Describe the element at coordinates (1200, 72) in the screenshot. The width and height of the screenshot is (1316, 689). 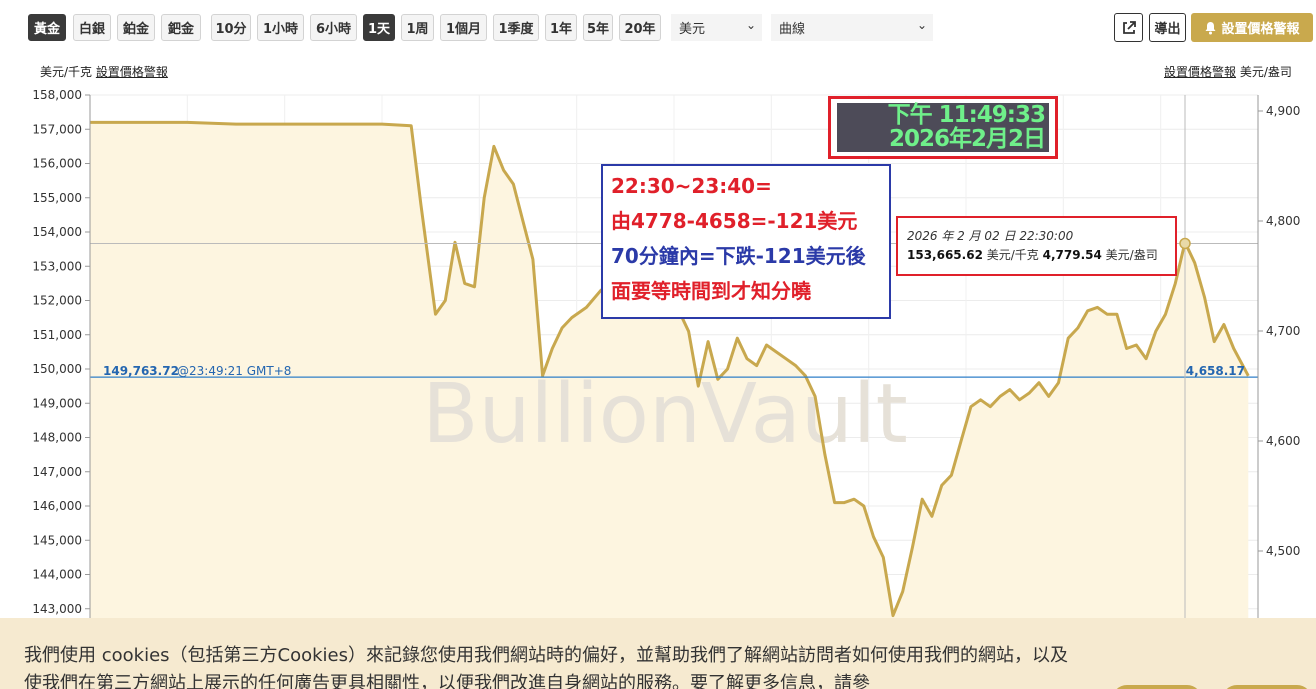
I see `right-price-alert-link: 設置價格警報` at that location.